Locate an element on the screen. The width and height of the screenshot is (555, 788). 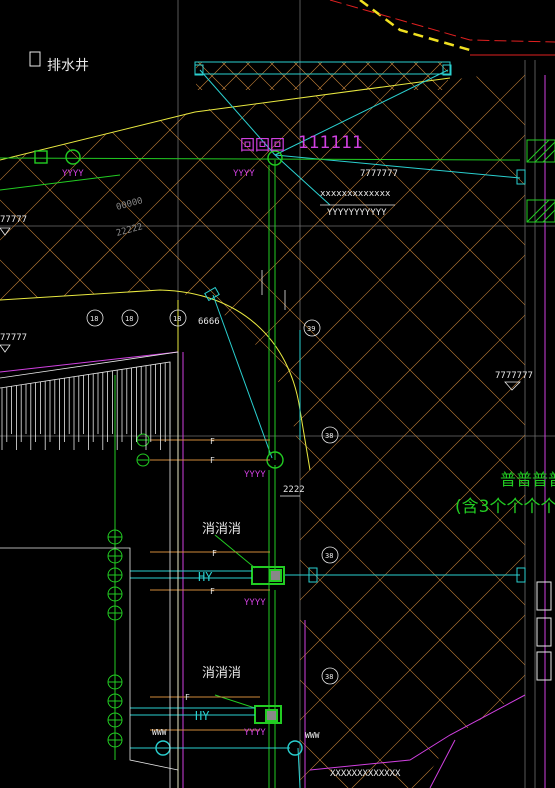
hy-label-1: HY is located at coordinates (205, 577).